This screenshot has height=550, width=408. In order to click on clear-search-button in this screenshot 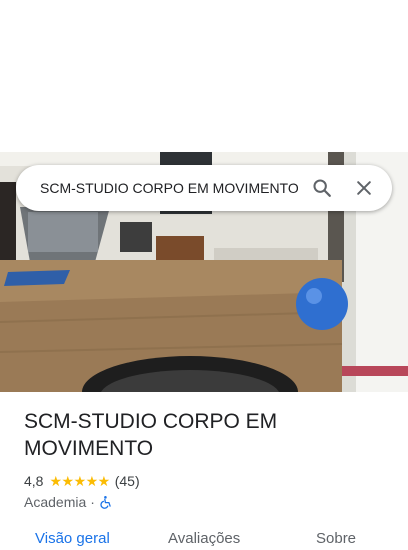, I will do `click(364, 188)`.